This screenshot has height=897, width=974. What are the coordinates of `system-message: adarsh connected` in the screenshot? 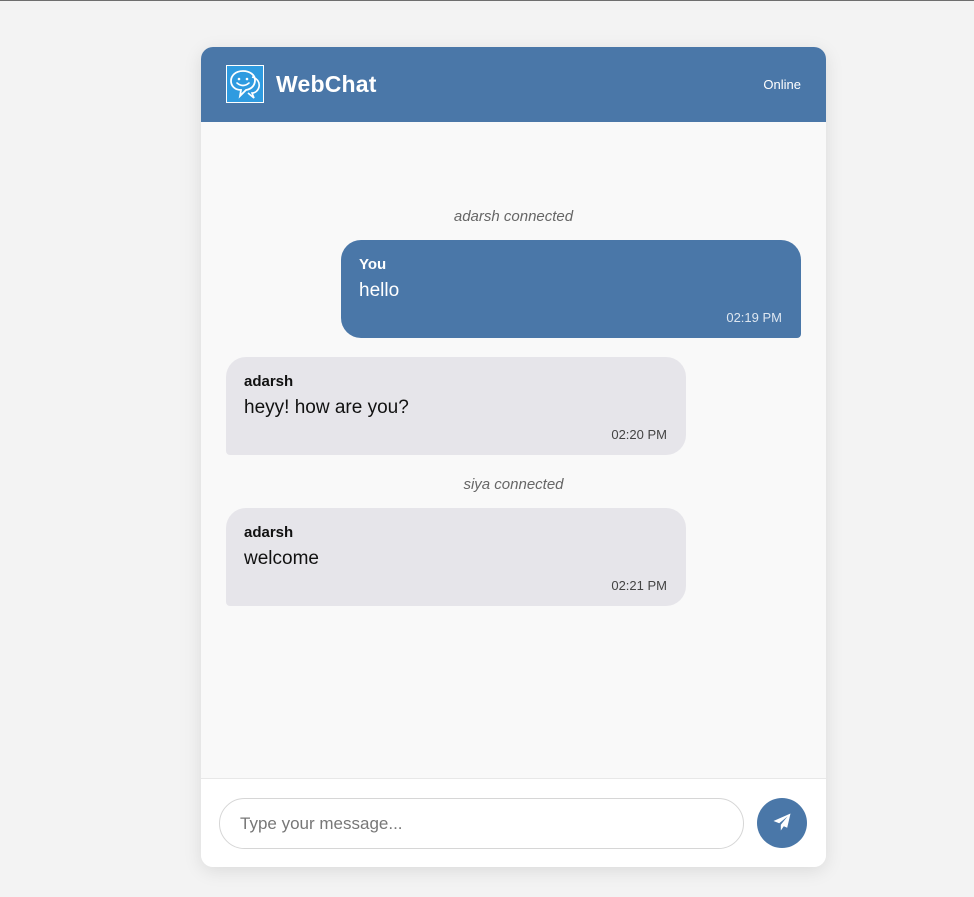 It's located at (513, 216).